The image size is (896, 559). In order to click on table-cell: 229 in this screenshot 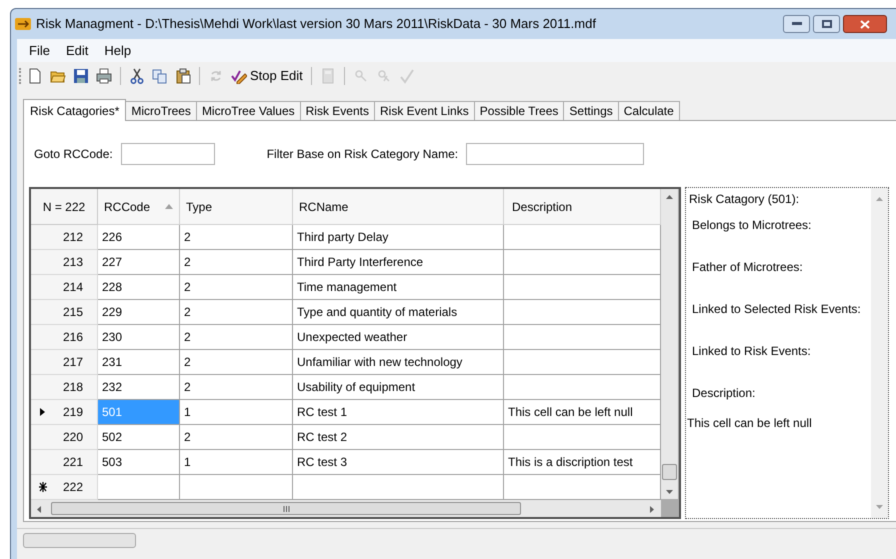, I will do `click(139, 312)`.